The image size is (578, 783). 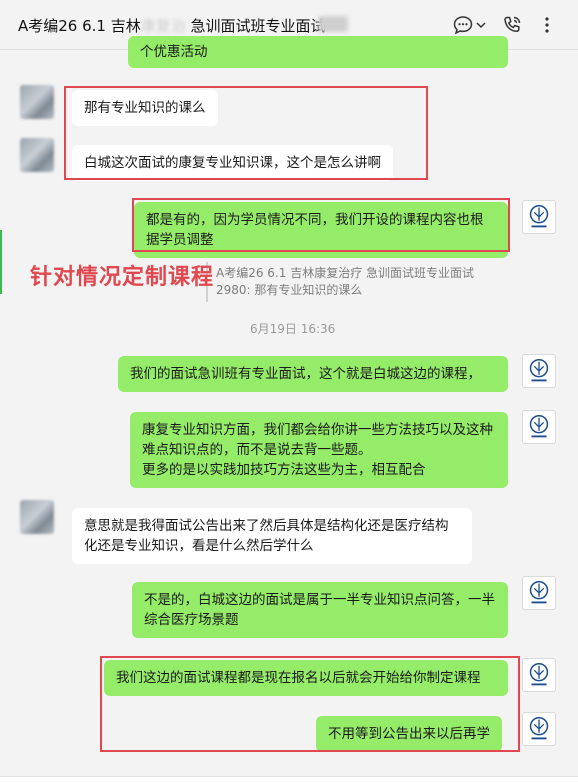 What do you see at coordinates (284, 470) in the screenshot?
I see `message-text: 更多的是以实践加技巧方法这些为主，相互配合` at bounding box center [284, 470].